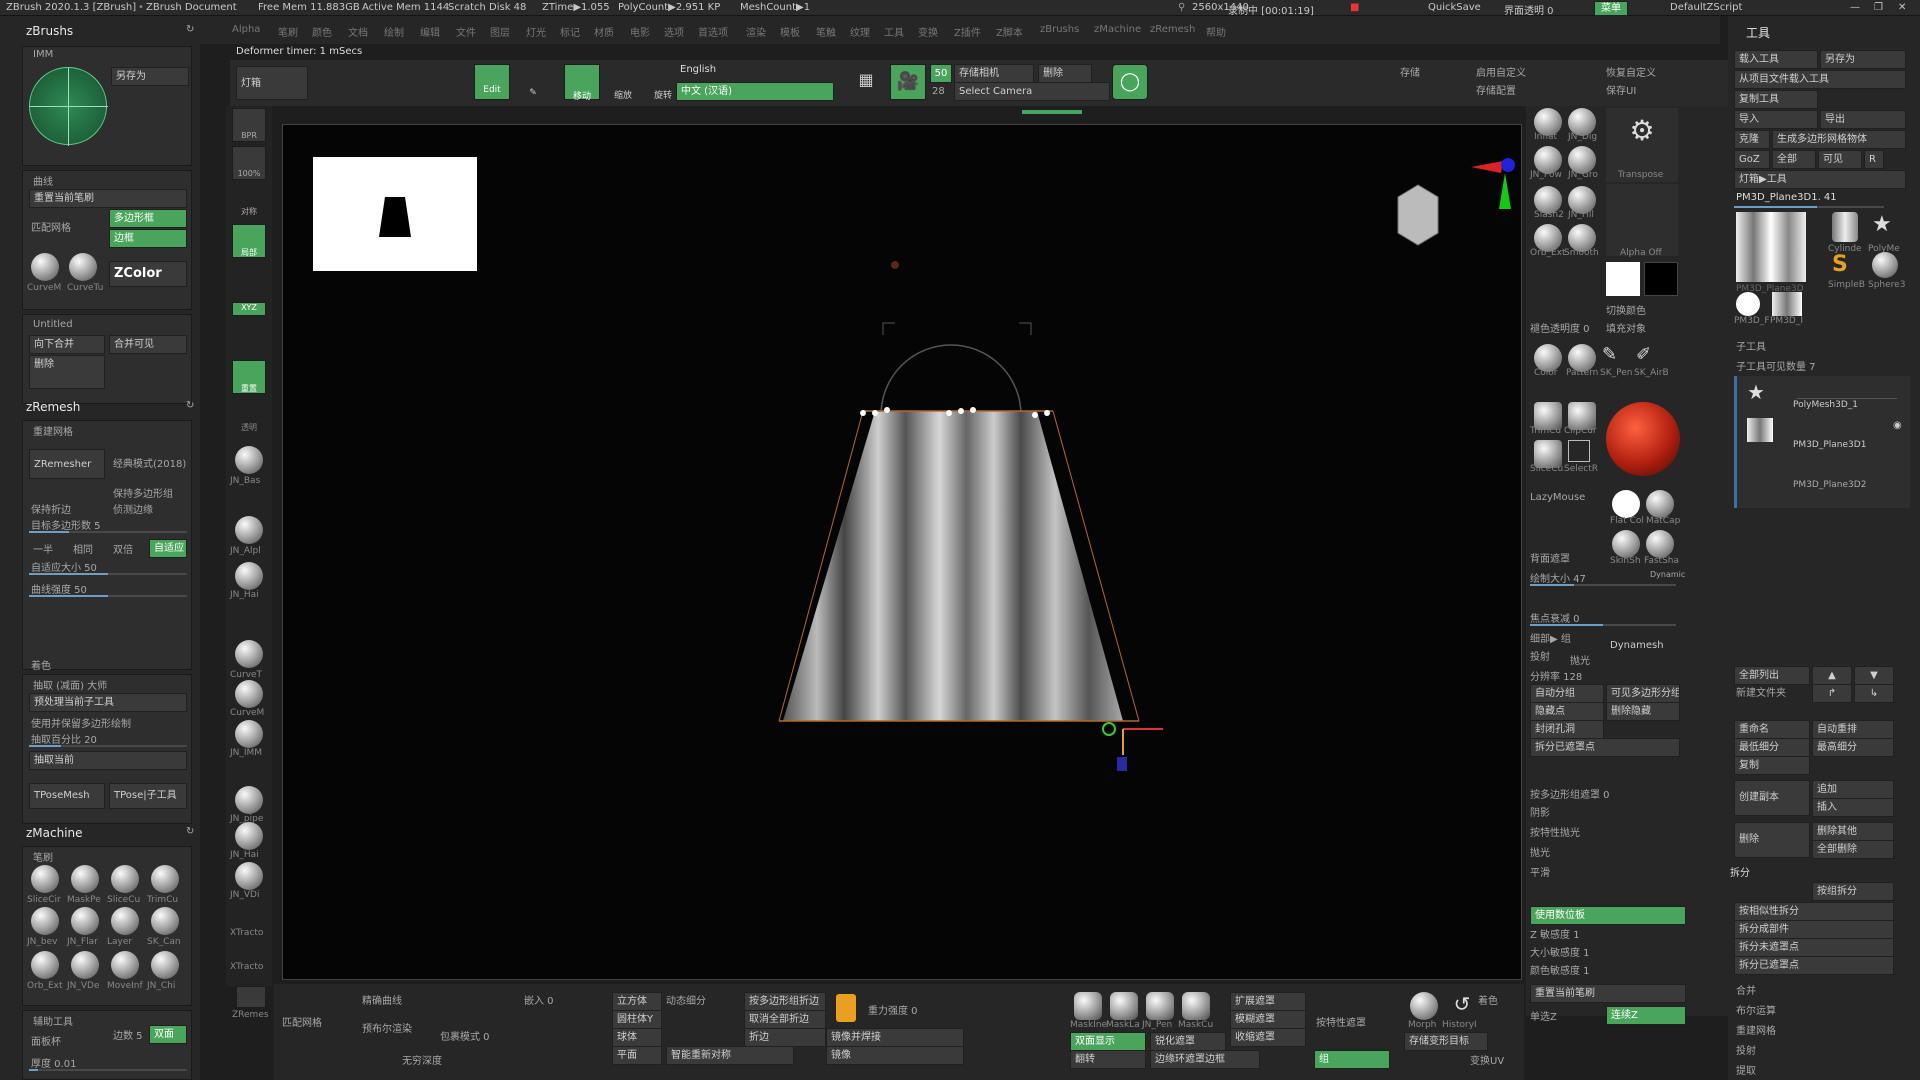 This screenshot has width=1920, height=1080. Describe the element at coordinates (894, 31) in the screenshot. I see `menu-tool: 工具` at that location.